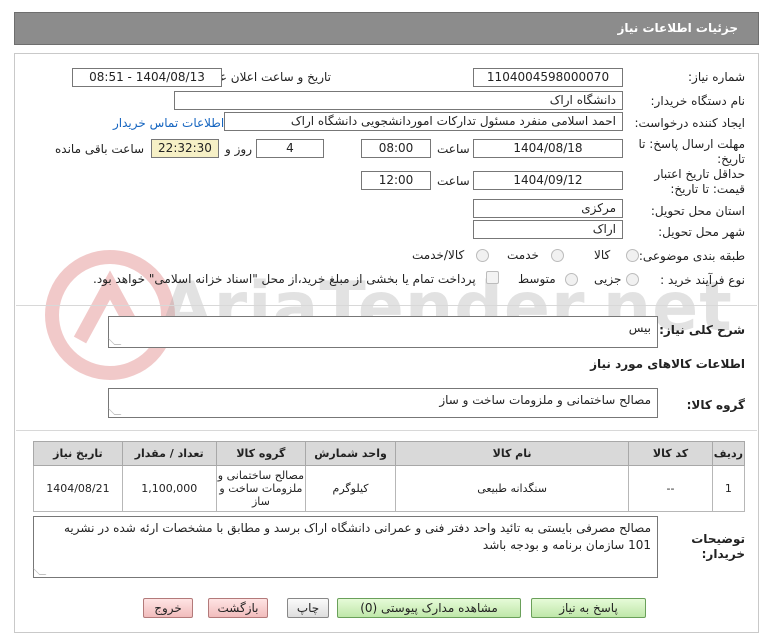 The width and height of the screenshot is (761, 635). What do you see at coordinates (453, 149) in the screenshot?
I see `deadline-time-label: ساعت` at bounding box center [453, 149].